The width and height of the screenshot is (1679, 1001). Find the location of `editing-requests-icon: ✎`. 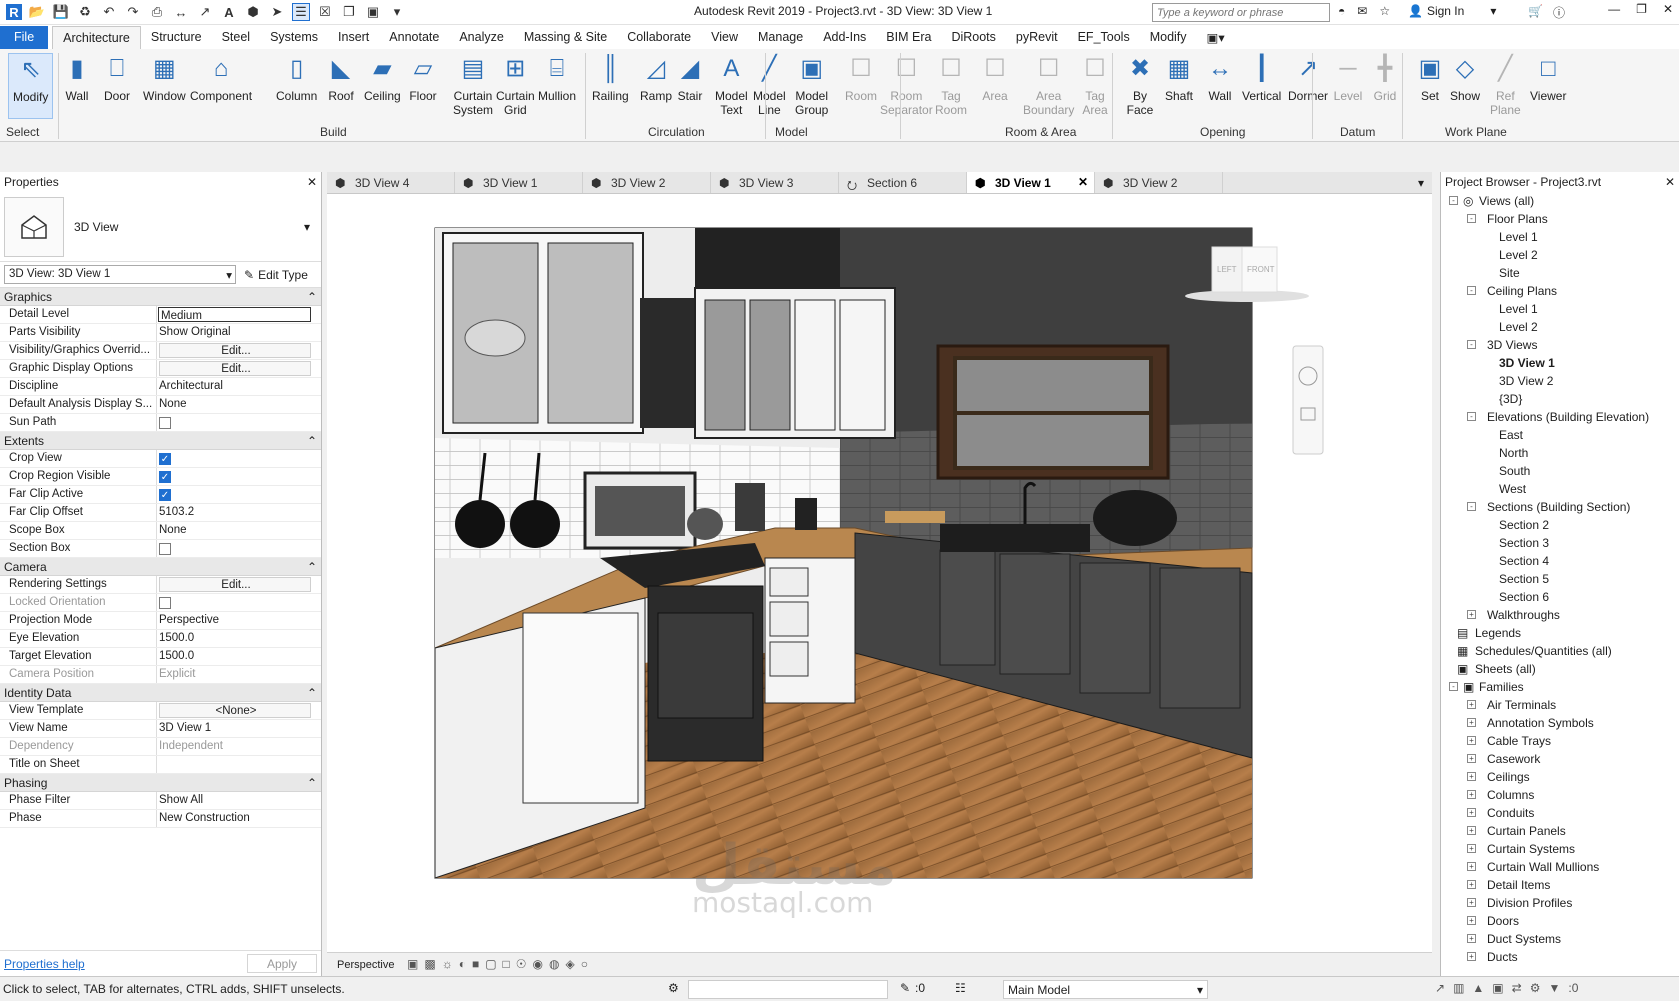

editing-requests-icon: ✎ is located at coordinates (905, 988).